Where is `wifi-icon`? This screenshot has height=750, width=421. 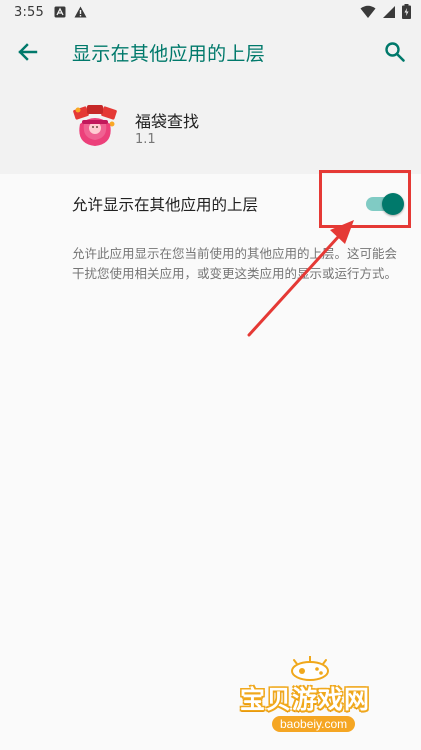 wifi-icon is located at coordinates (368, 11).